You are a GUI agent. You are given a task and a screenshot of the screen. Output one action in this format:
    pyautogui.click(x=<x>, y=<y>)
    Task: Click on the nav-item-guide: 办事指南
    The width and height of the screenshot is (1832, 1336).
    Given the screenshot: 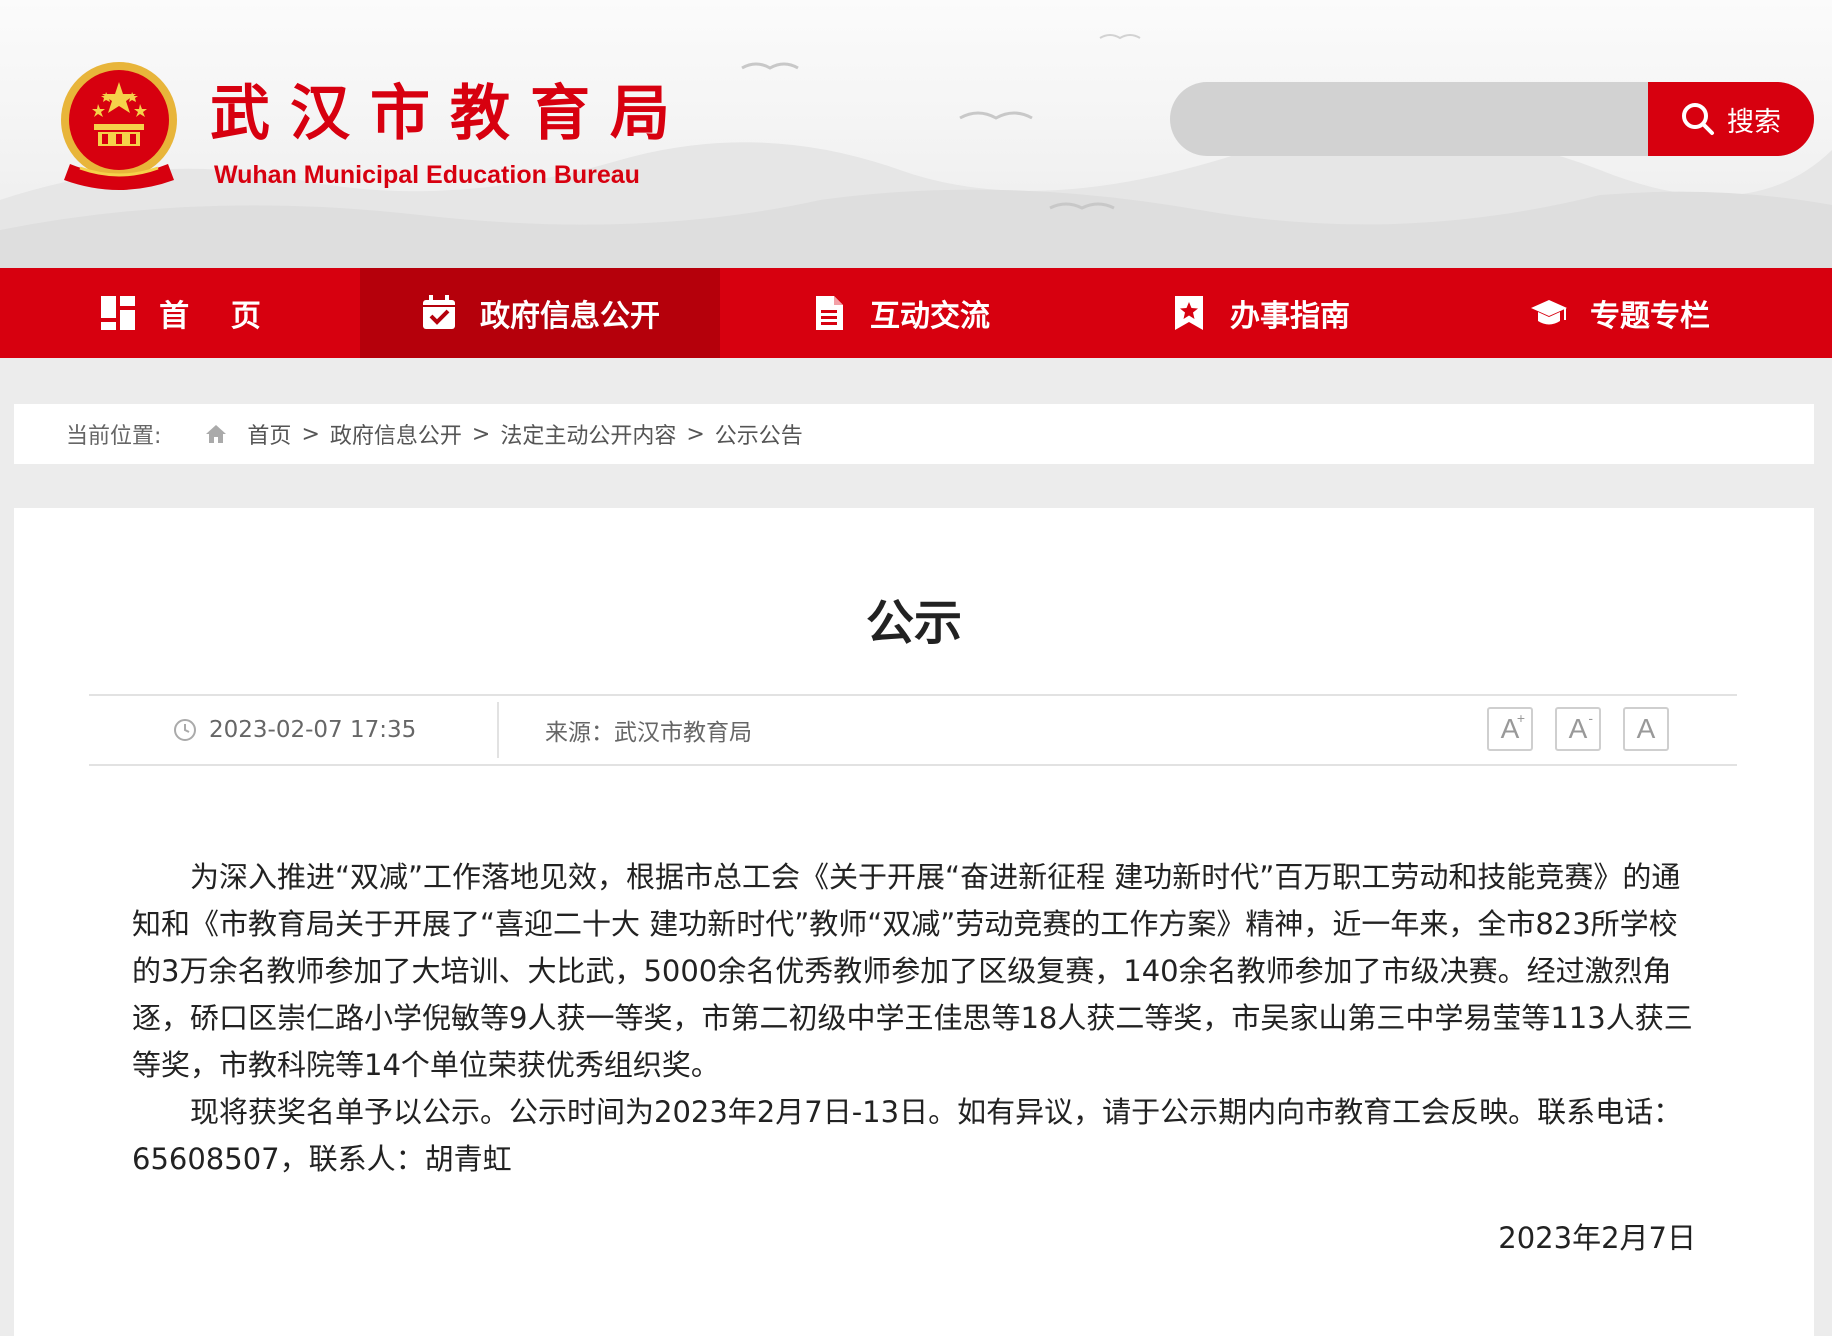 What is the action you would take?
    pyautogui.click(x=1260, y=313)
    